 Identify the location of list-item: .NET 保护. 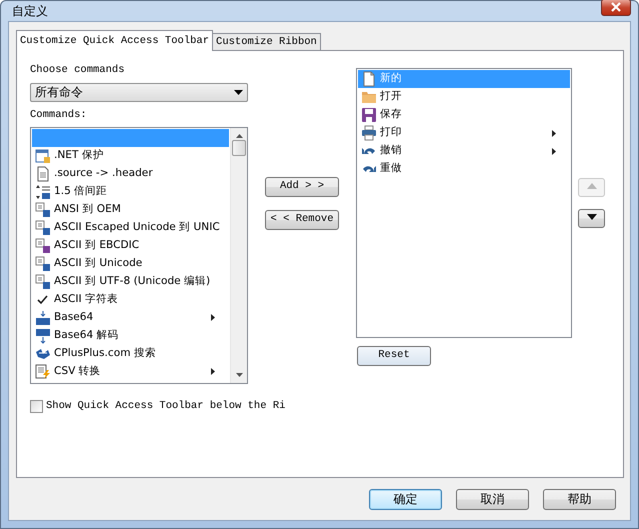
(130, 155).